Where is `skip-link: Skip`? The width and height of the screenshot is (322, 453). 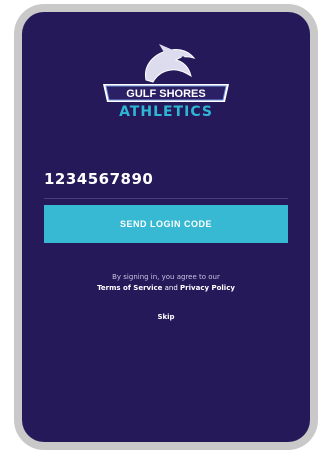 skip-link: Skip is located at coordinates (166, 317).